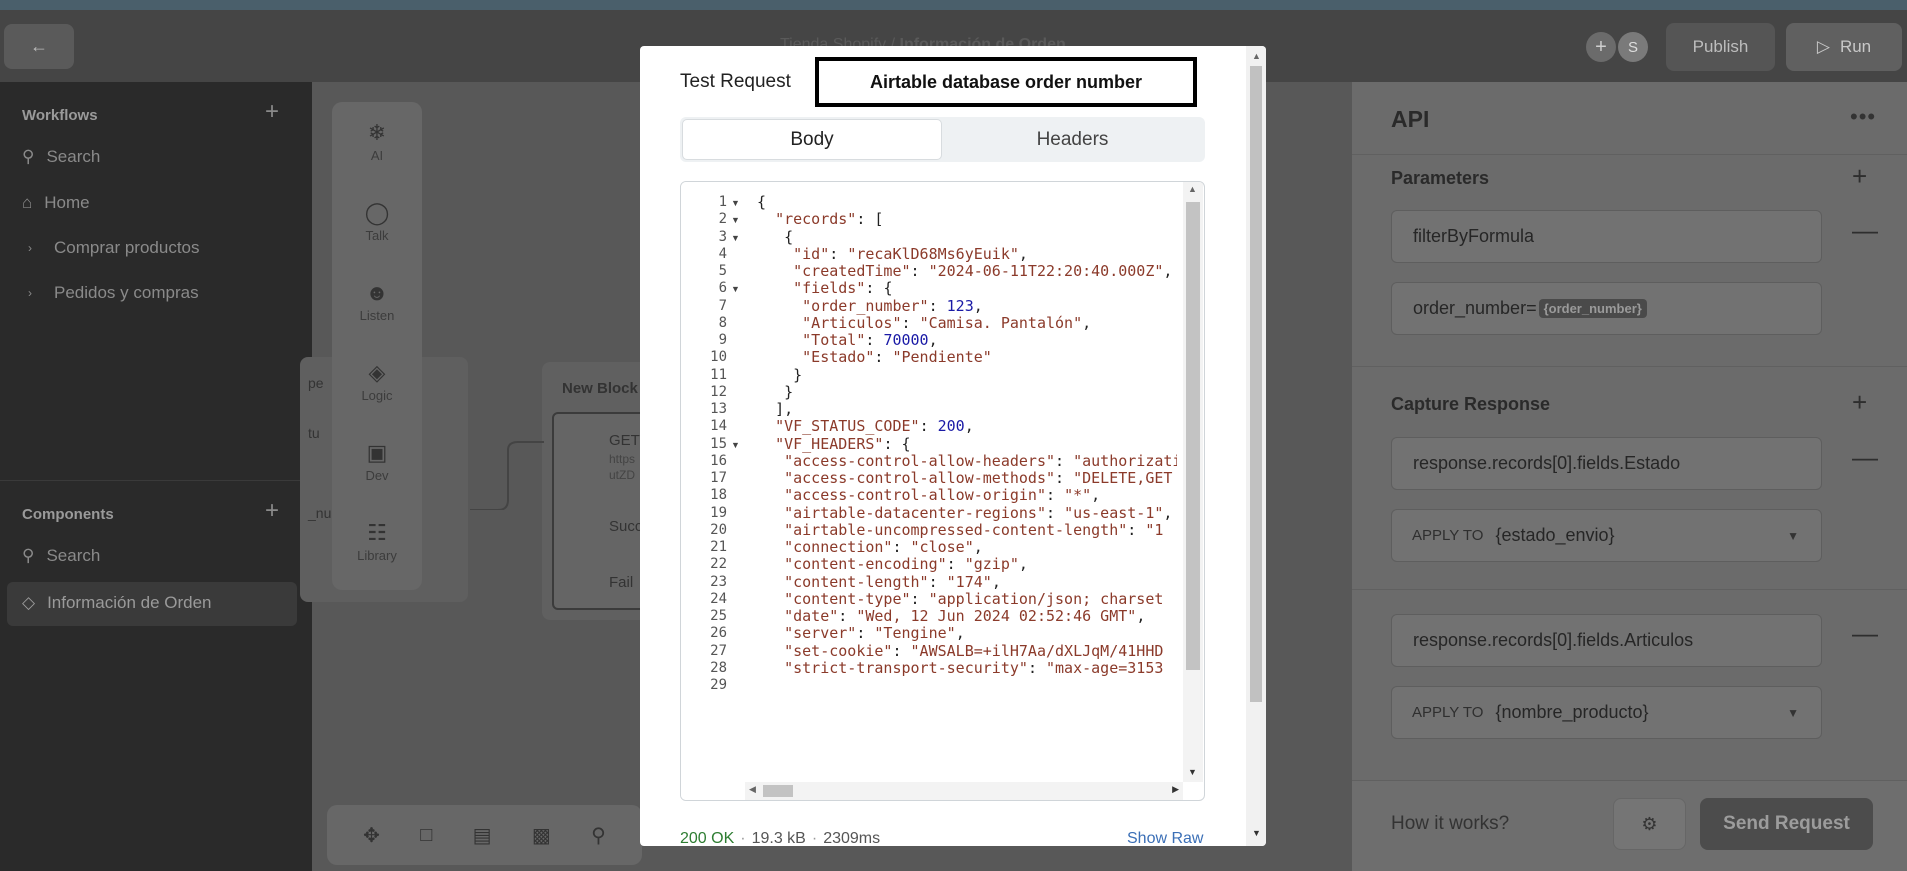 Image resolution: width=1907 pixels, height=871 pixels. I want to click on add-collaborator-button: +, so click(1601, 47).